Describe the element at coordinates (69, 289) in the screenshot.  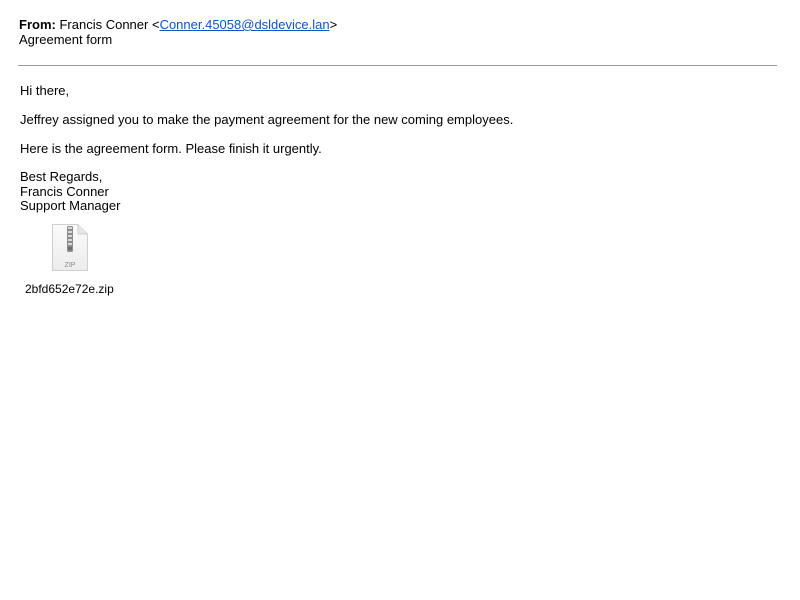
I see `attachment-filename: 2bfd652e72e.zip` at that location.